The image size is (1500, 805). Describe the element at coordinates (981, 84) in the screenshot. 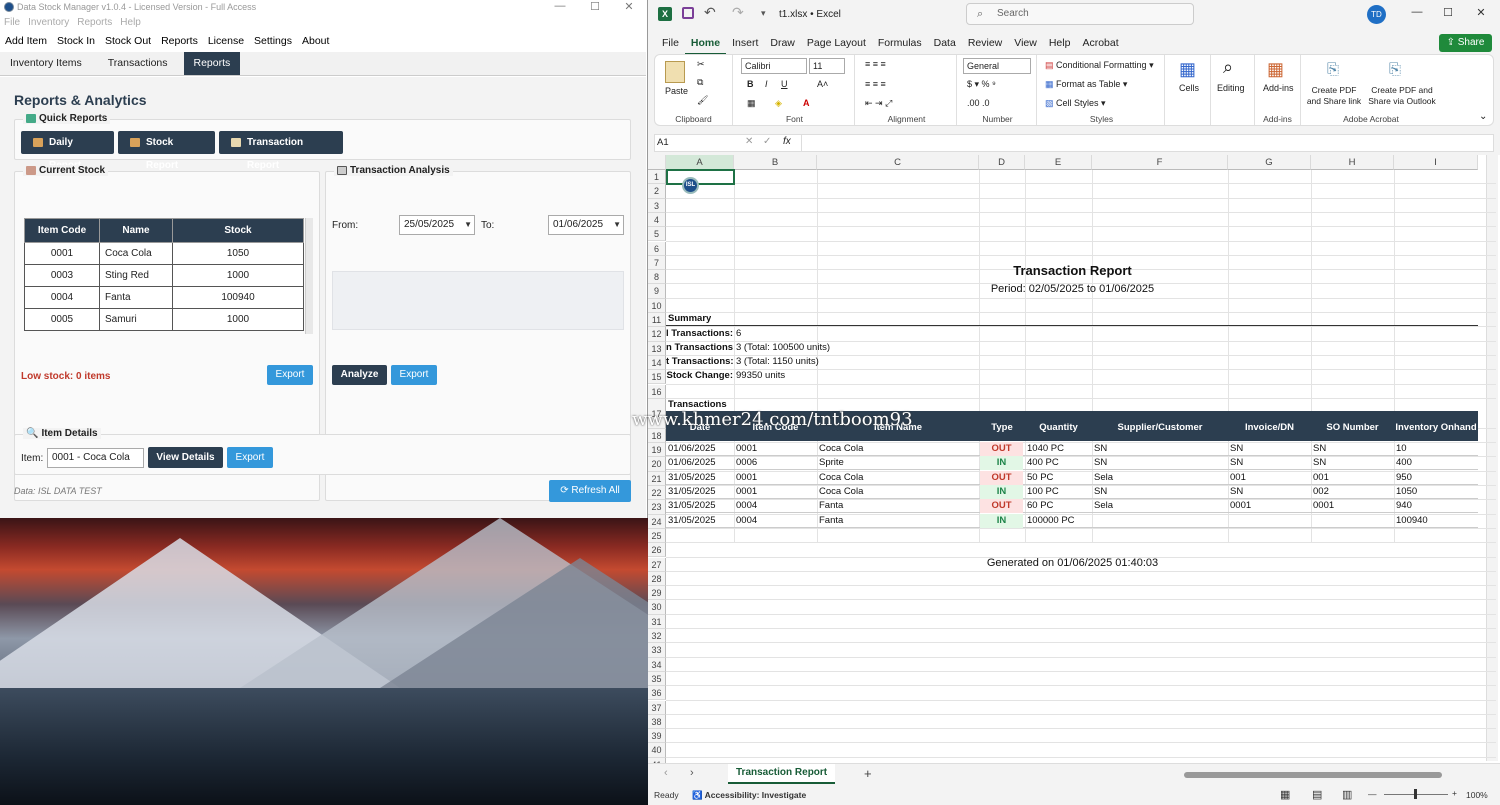

I see `currency-icon: $ ▾ % ⁹` at that location.